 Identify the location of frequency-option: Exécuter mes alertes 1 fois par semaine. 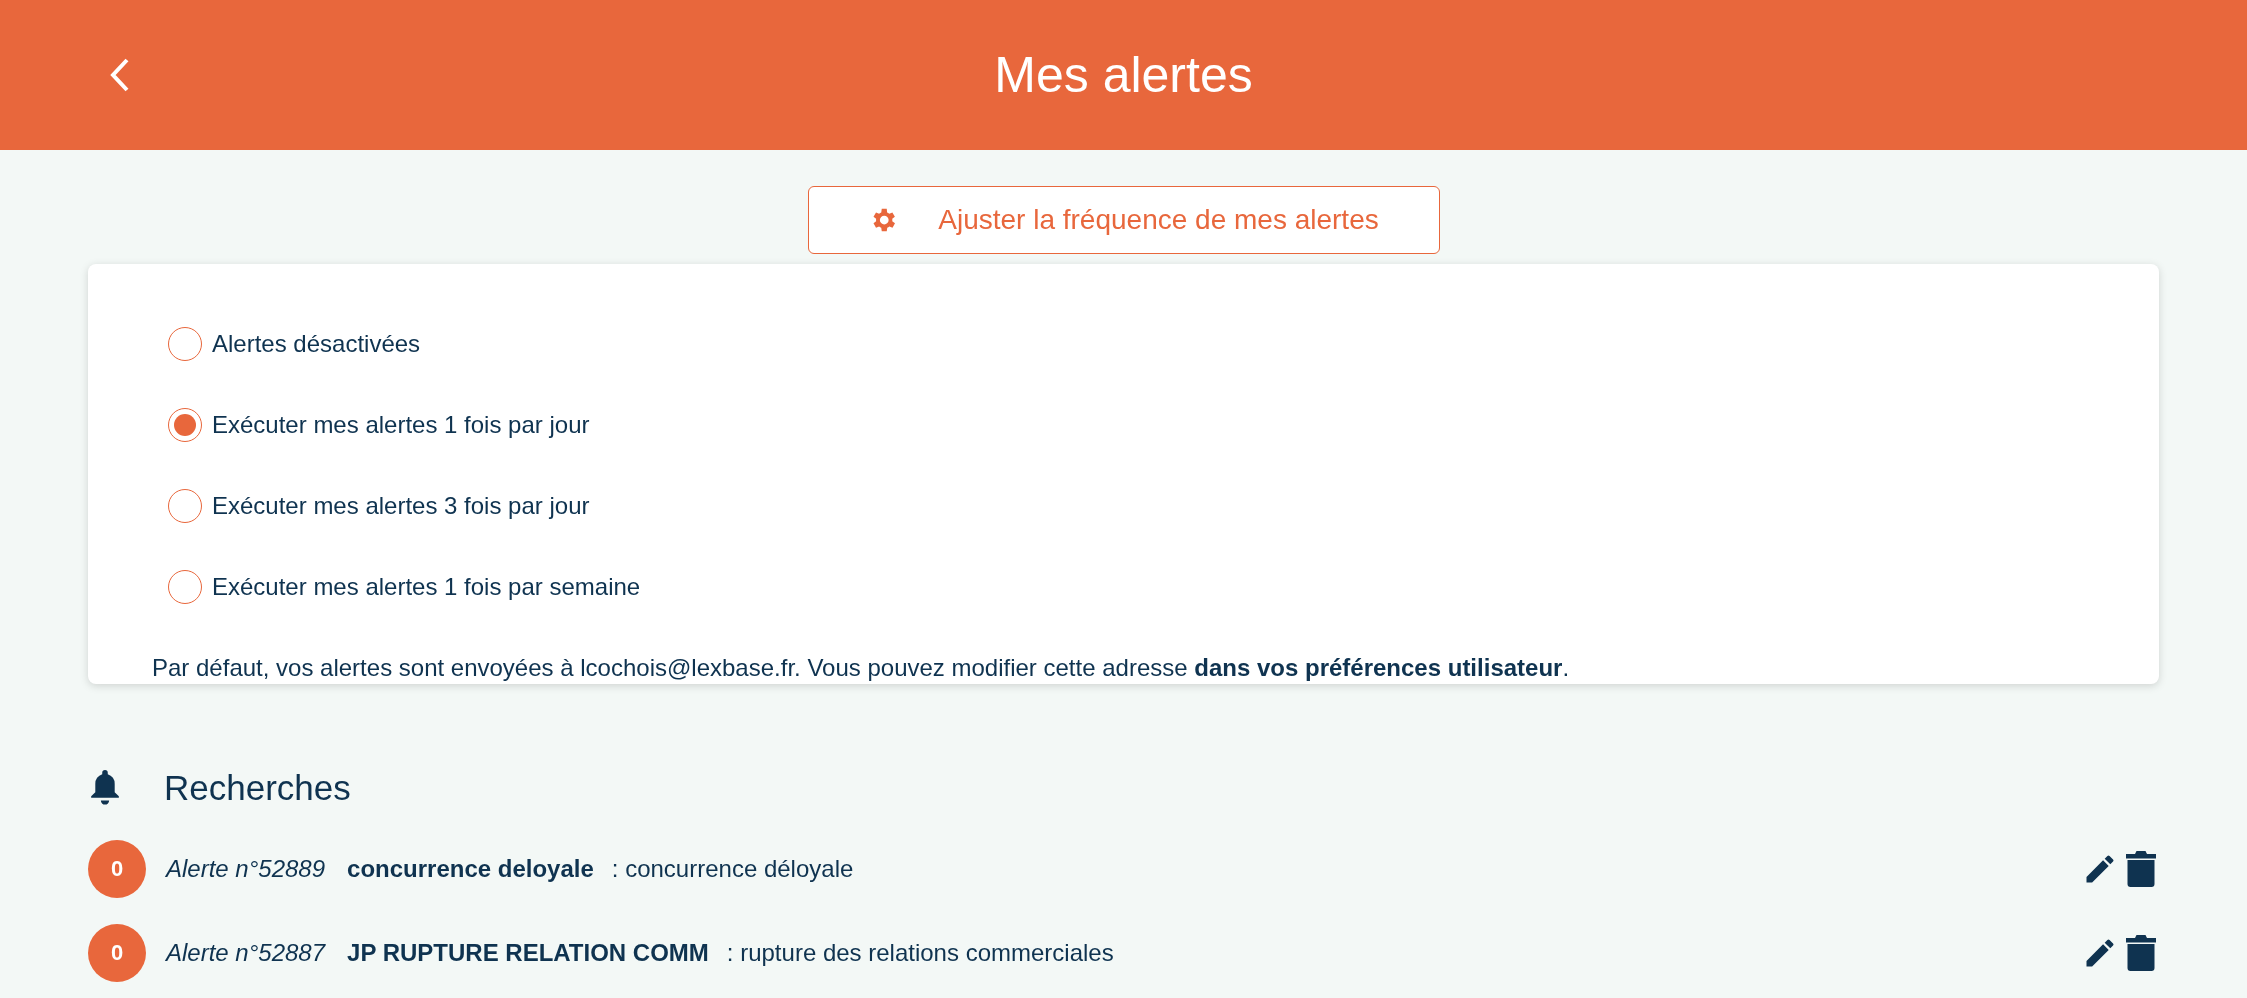
(397, 587).